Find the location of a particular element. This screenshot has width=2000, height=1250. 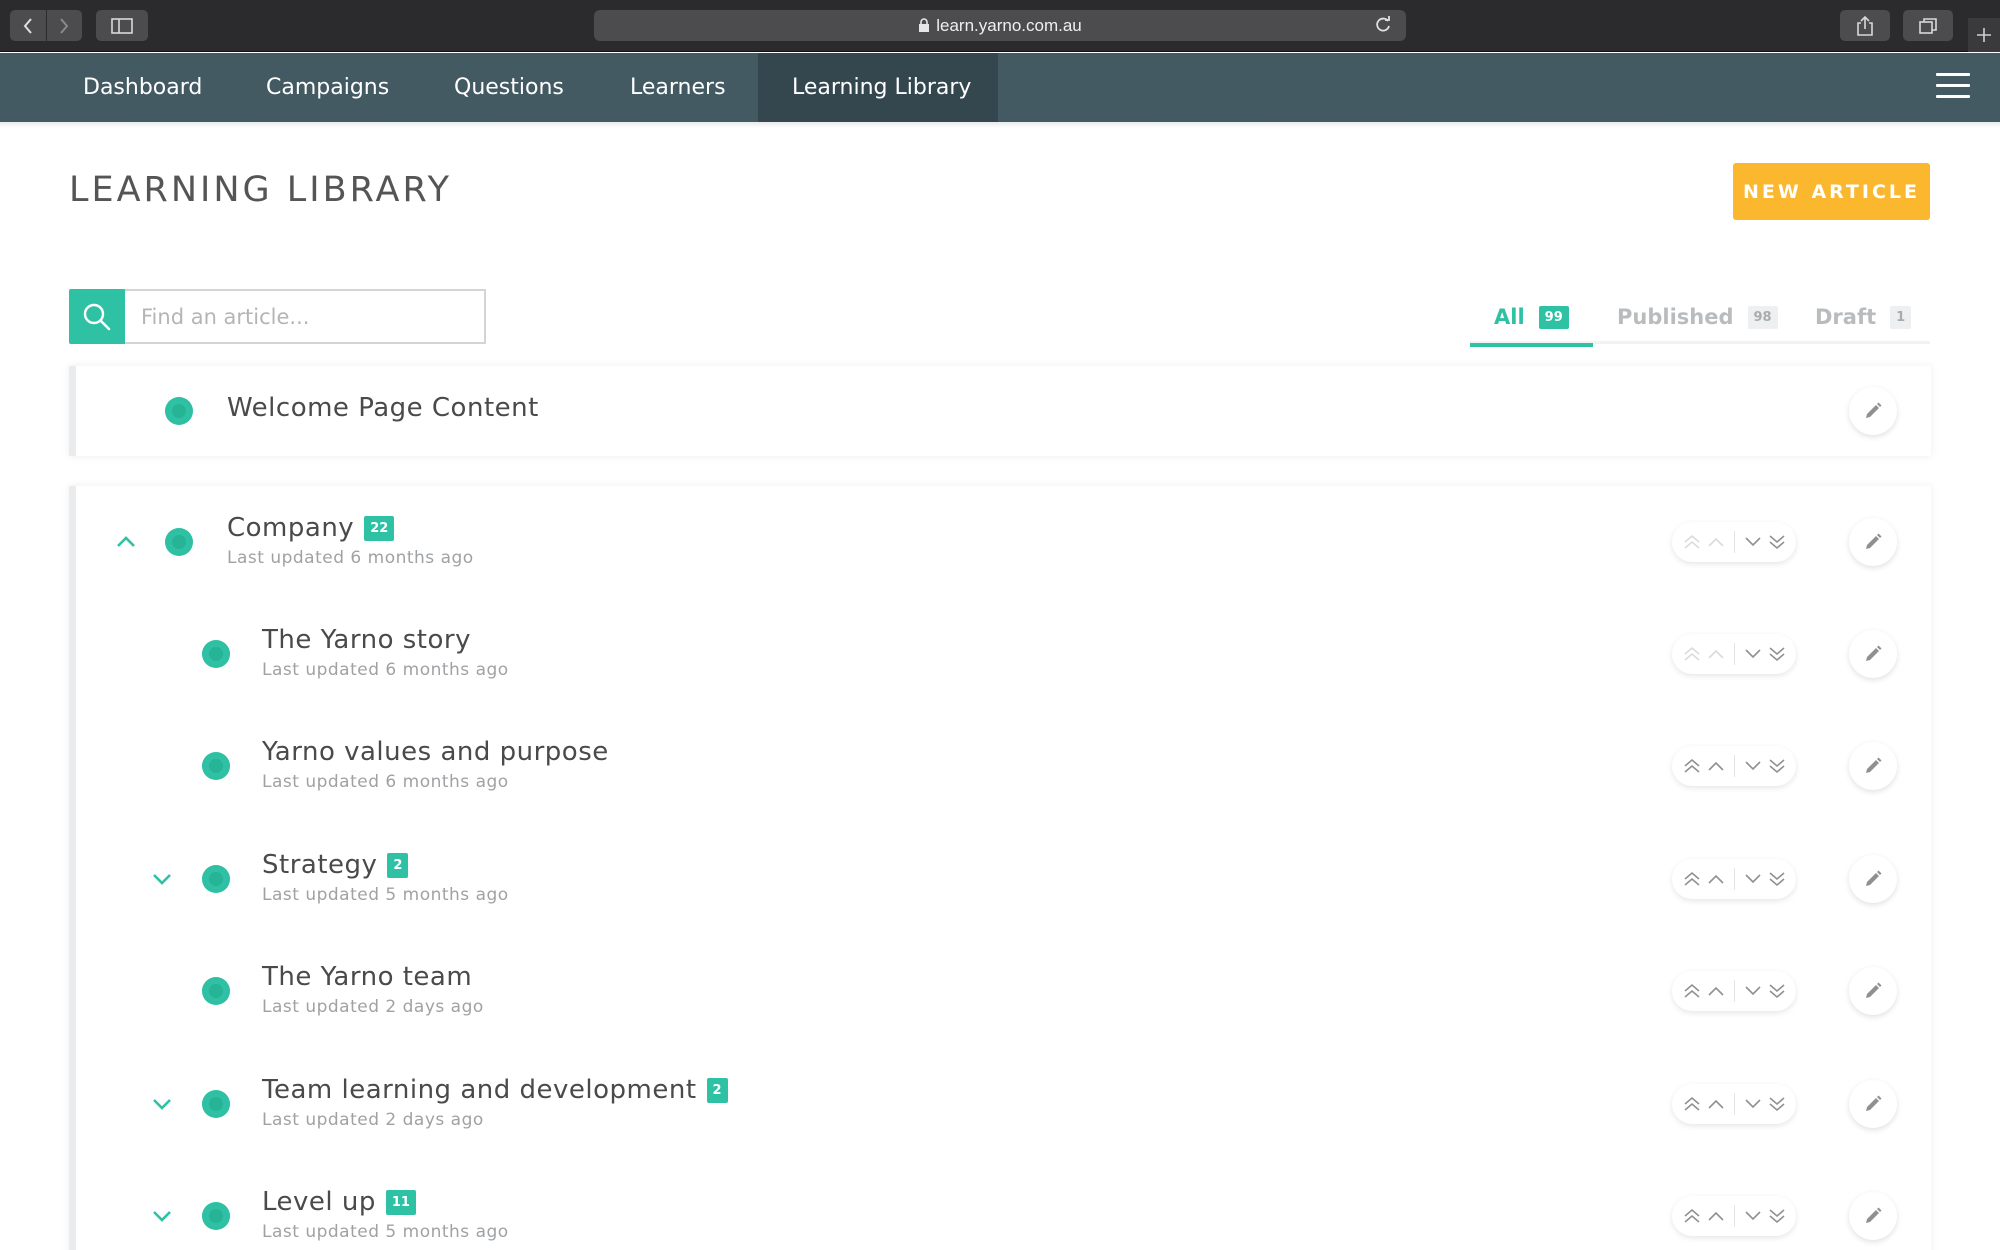

tab-published: Published 98 is located at coordinates (1697, 317).